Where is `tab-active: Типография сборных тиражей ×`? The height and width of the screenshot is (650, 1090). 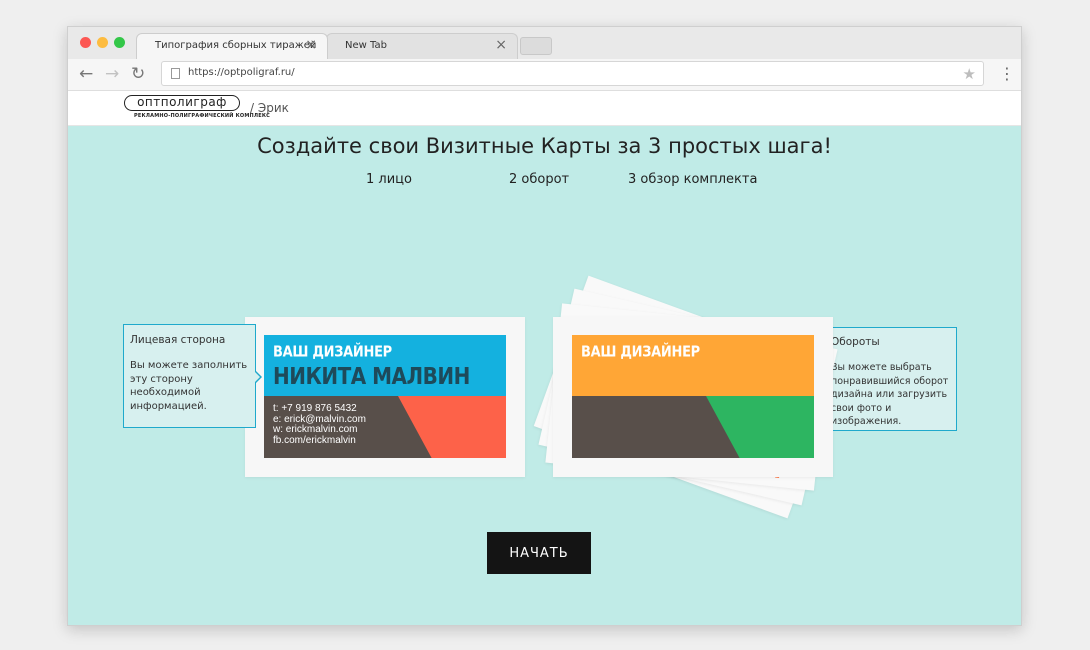 tab-active: Типография сборных тиражей × is located at coordinates (232, 46).